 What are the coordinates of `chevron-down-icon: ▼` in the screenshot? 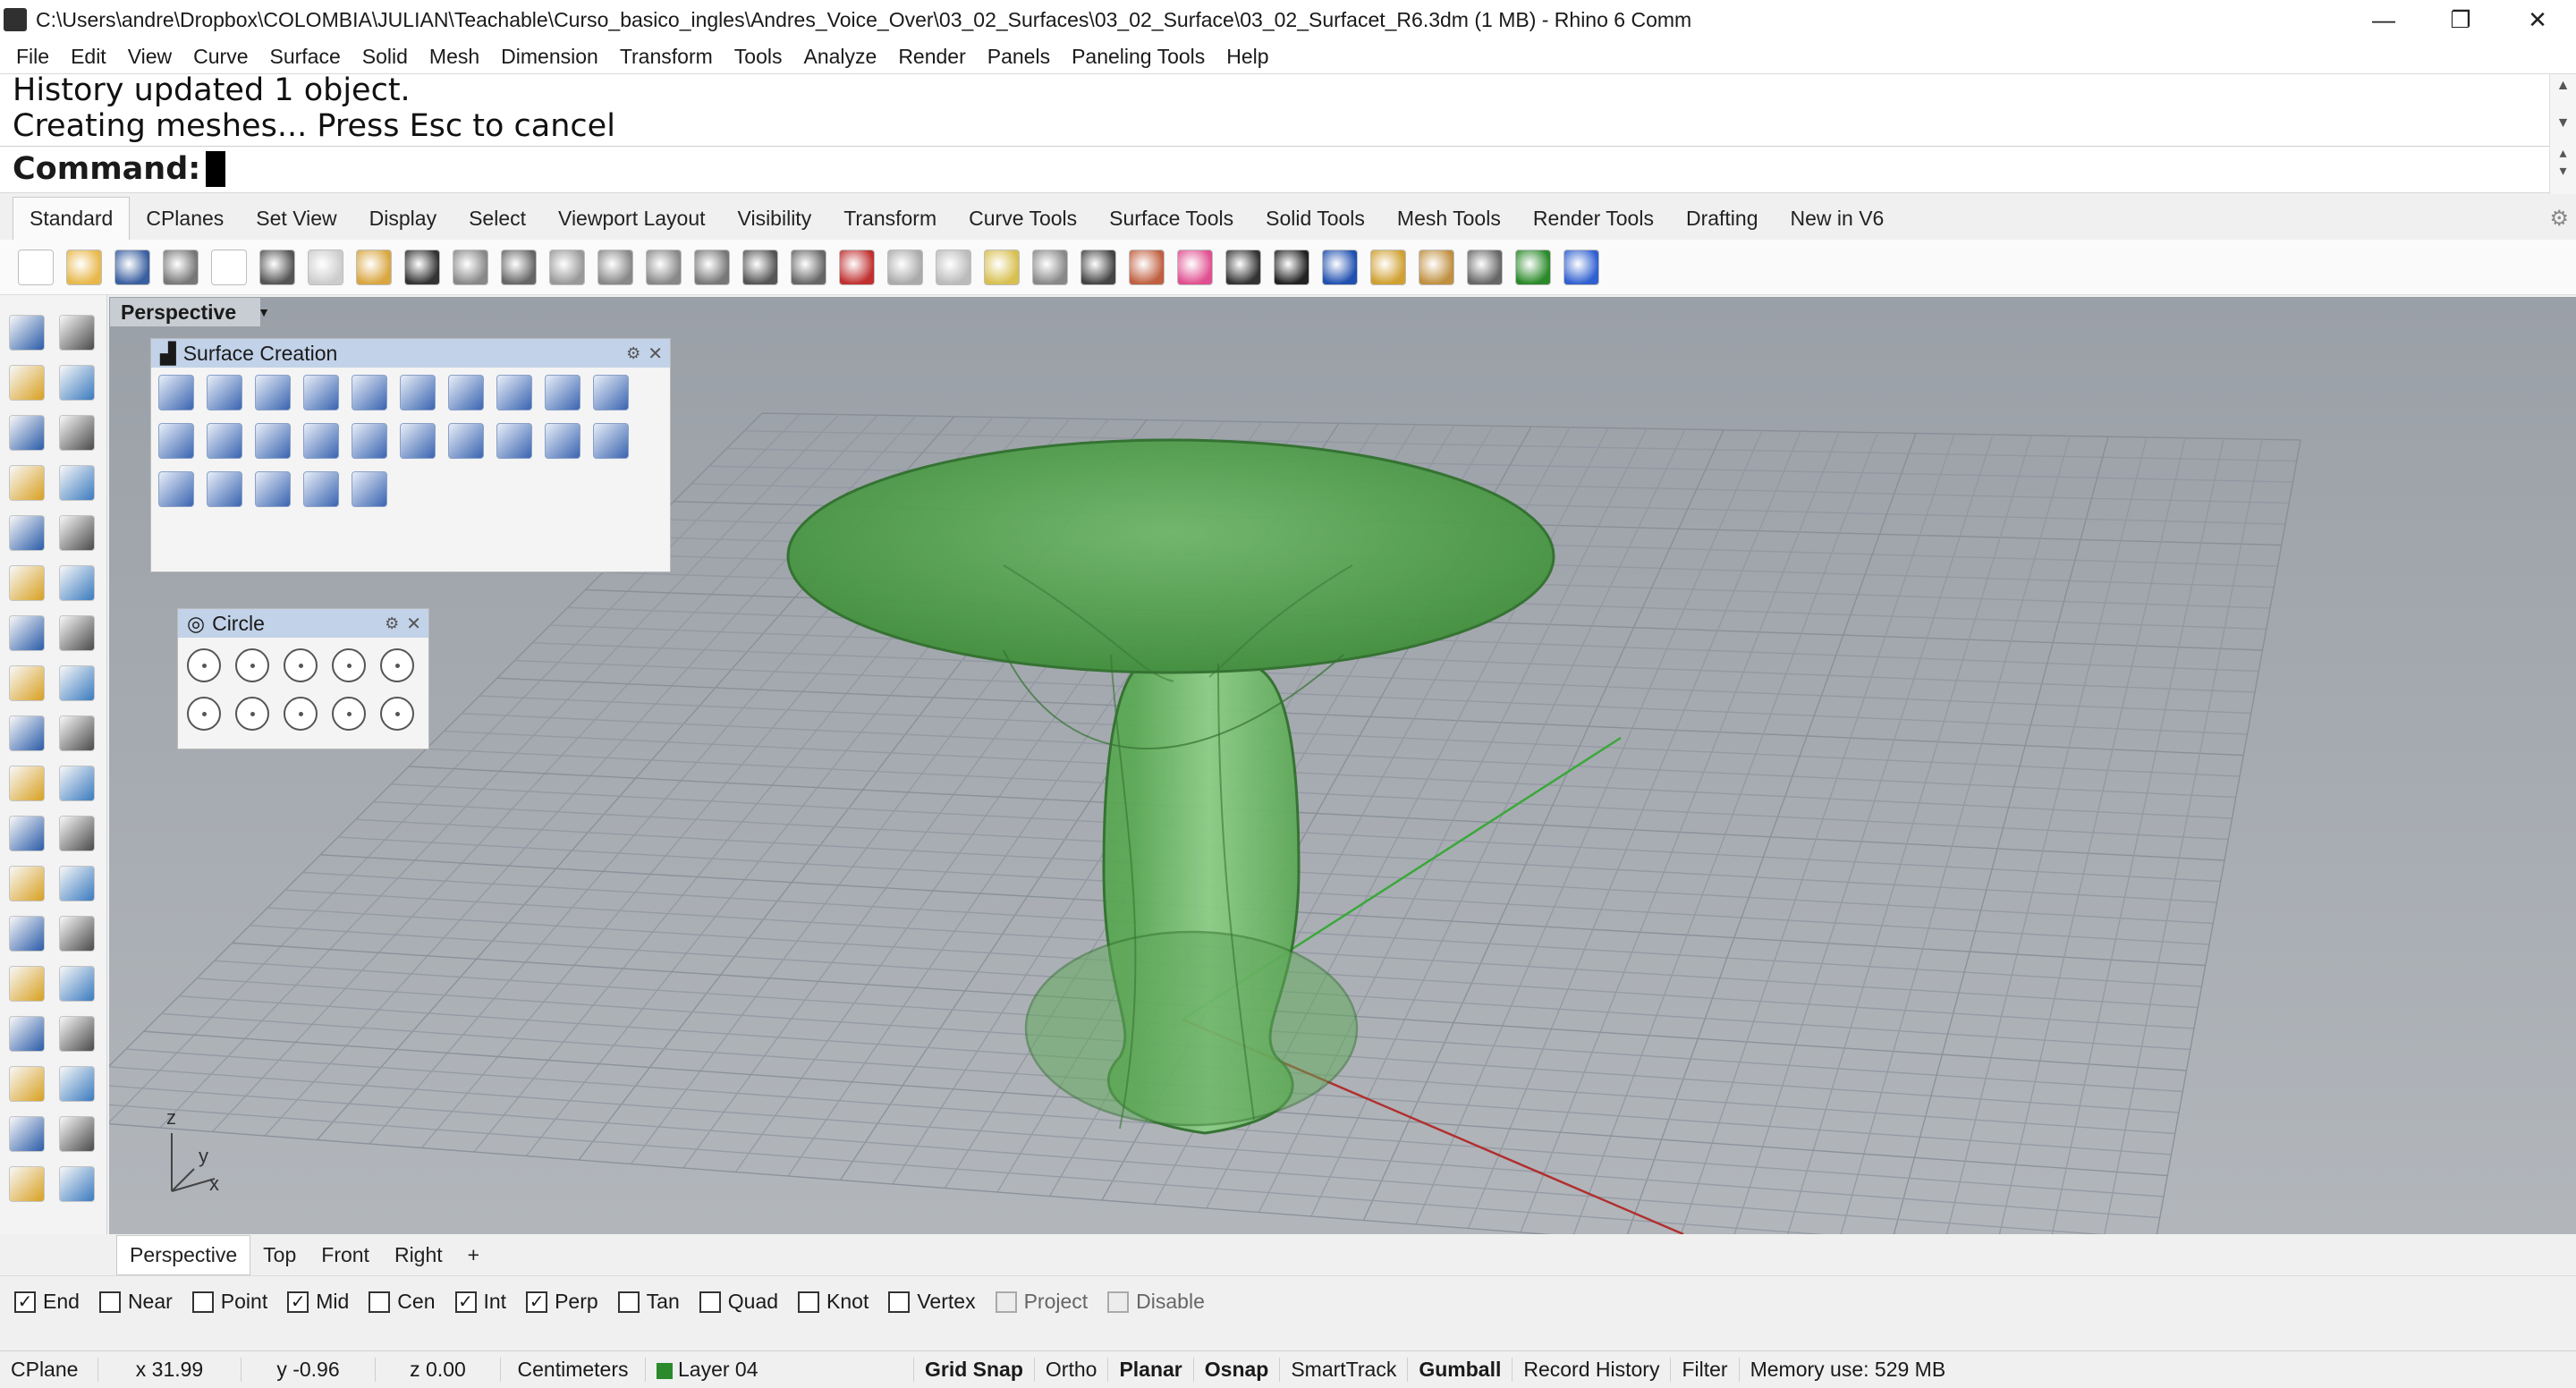 It's located at (2563, 123).